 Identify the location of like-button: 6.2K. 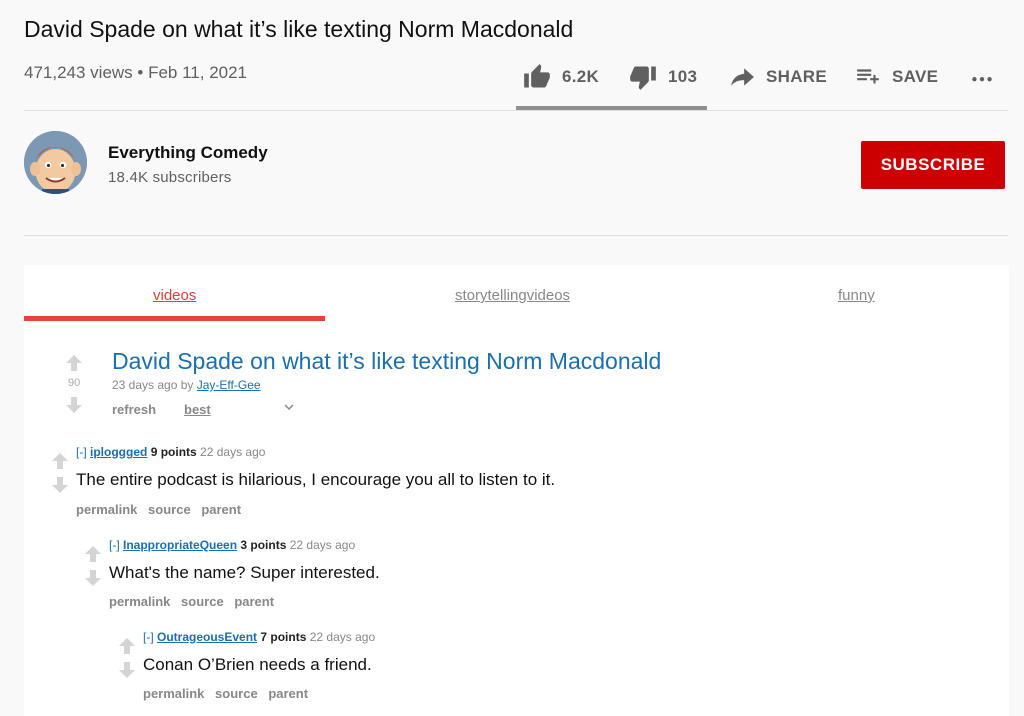
(560, 77).